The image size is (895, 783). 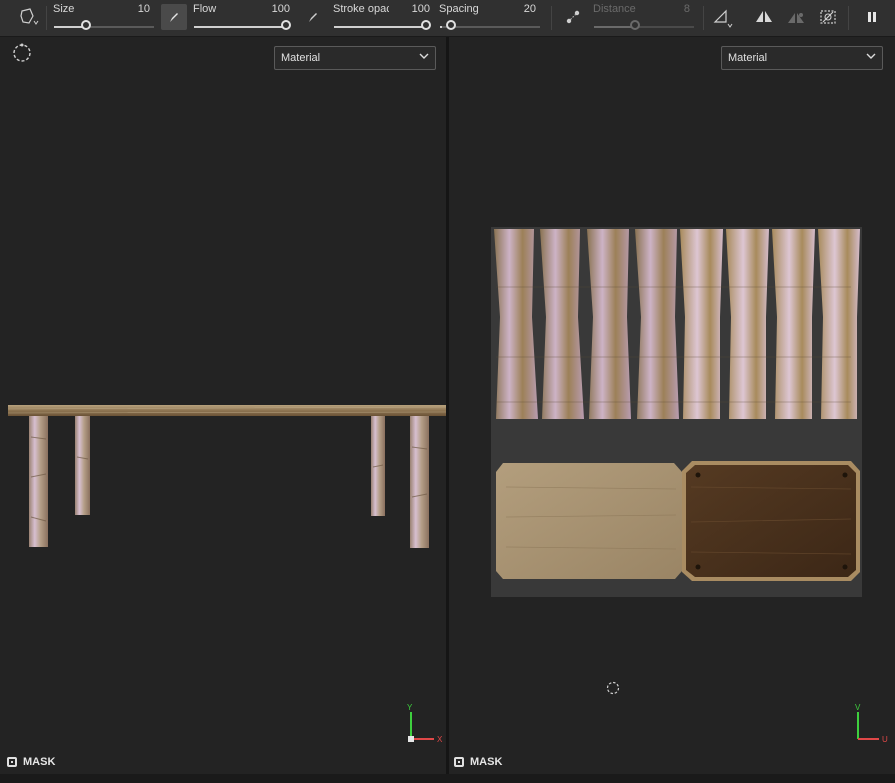 I want to click on flow-track, so click(x=240, y=27).